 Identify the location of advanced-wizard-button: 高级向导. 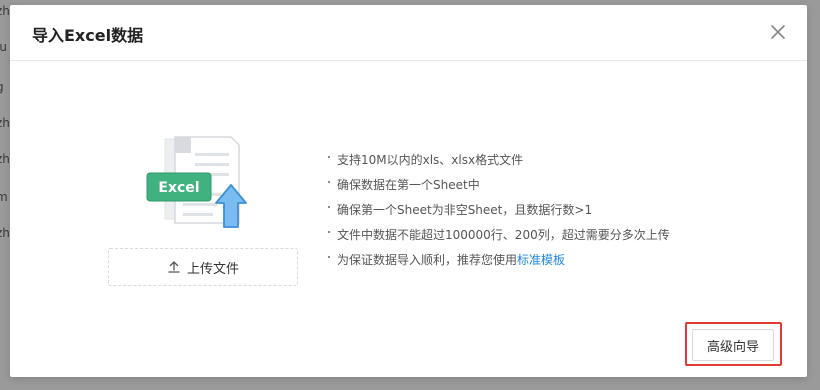
(733, 345).